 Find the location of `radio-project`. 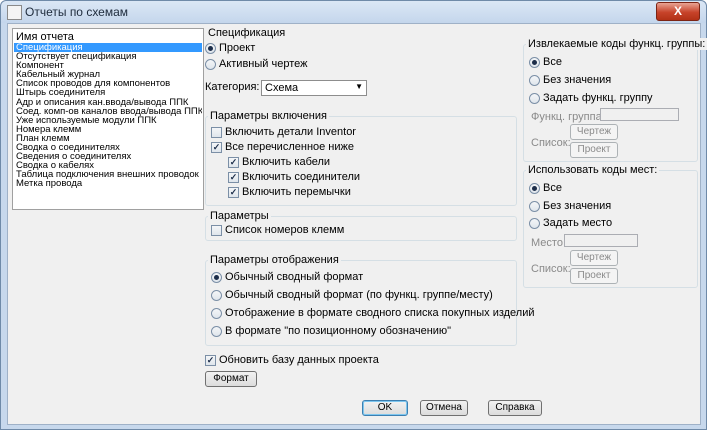

radio-project is located at coordinates (210, 48).